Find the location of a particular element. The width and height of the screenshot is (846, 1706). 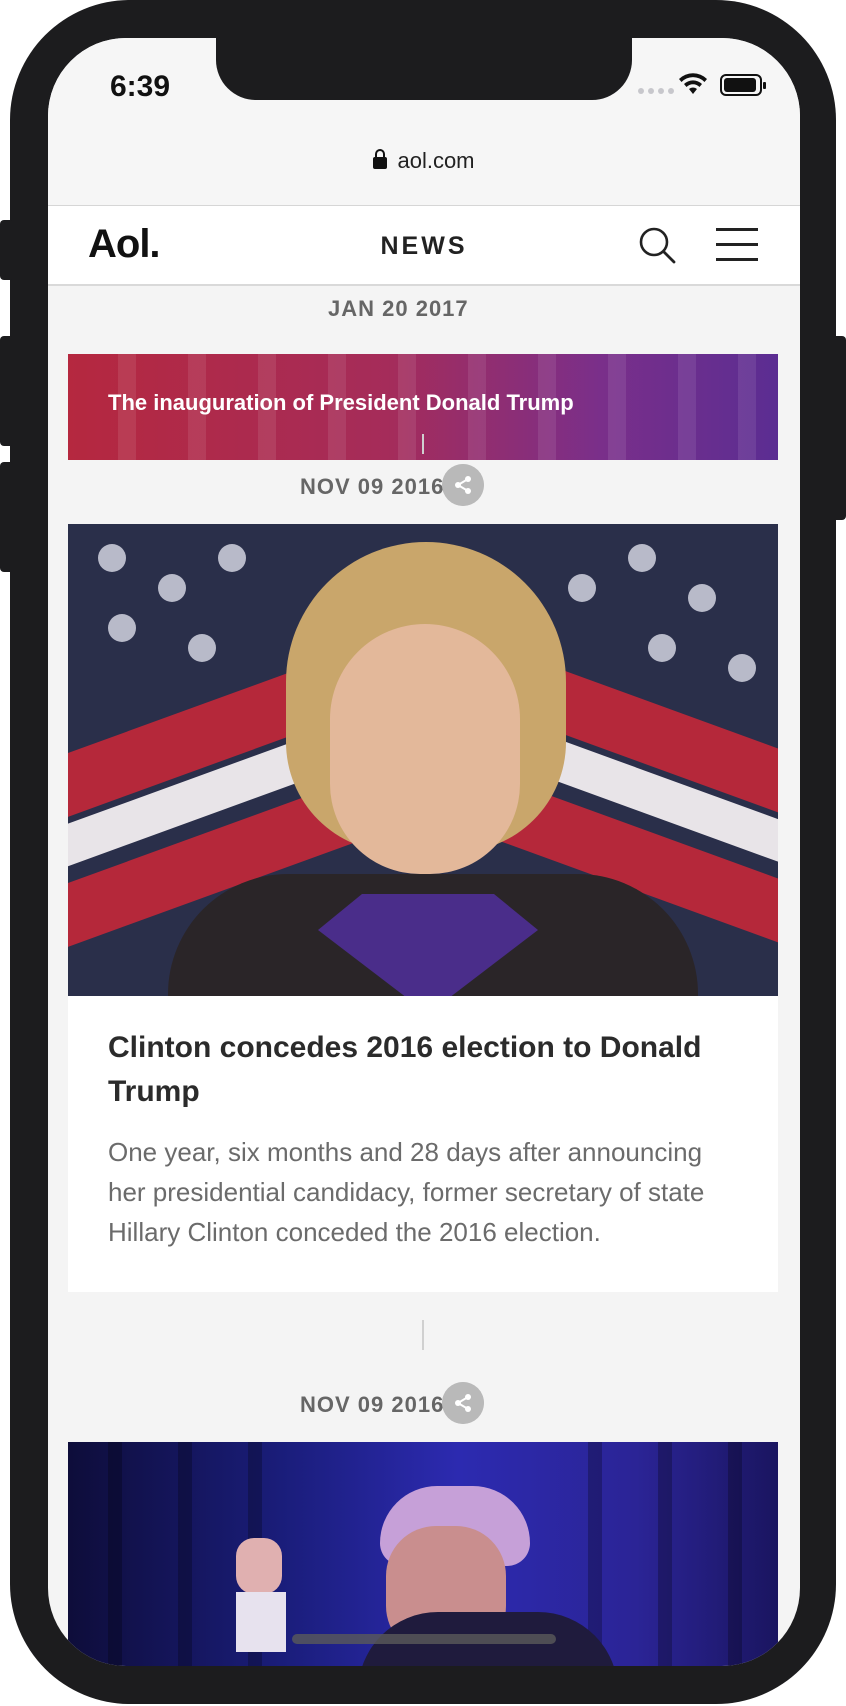

volume-up-button is located at coordinates (7, 391).